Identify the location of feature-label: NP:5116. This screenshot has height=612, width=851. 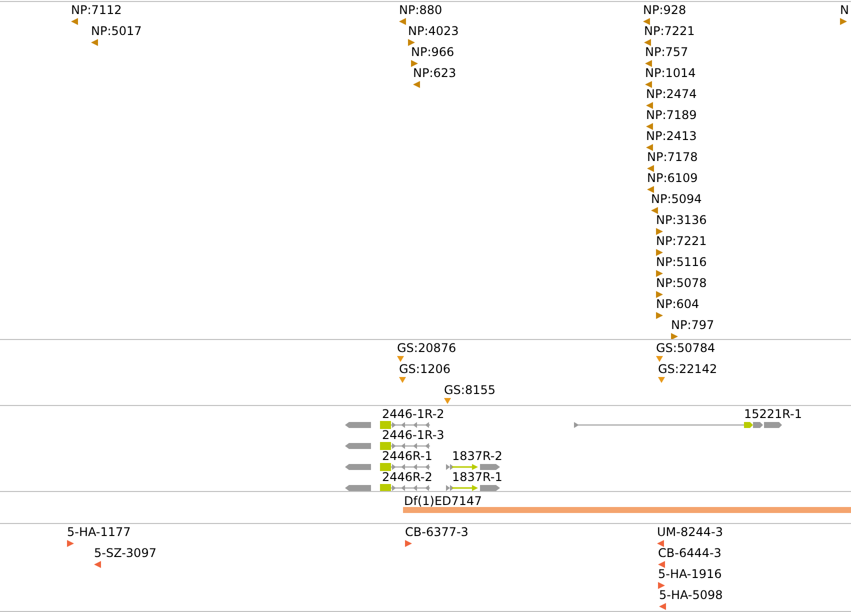
(681, 262).